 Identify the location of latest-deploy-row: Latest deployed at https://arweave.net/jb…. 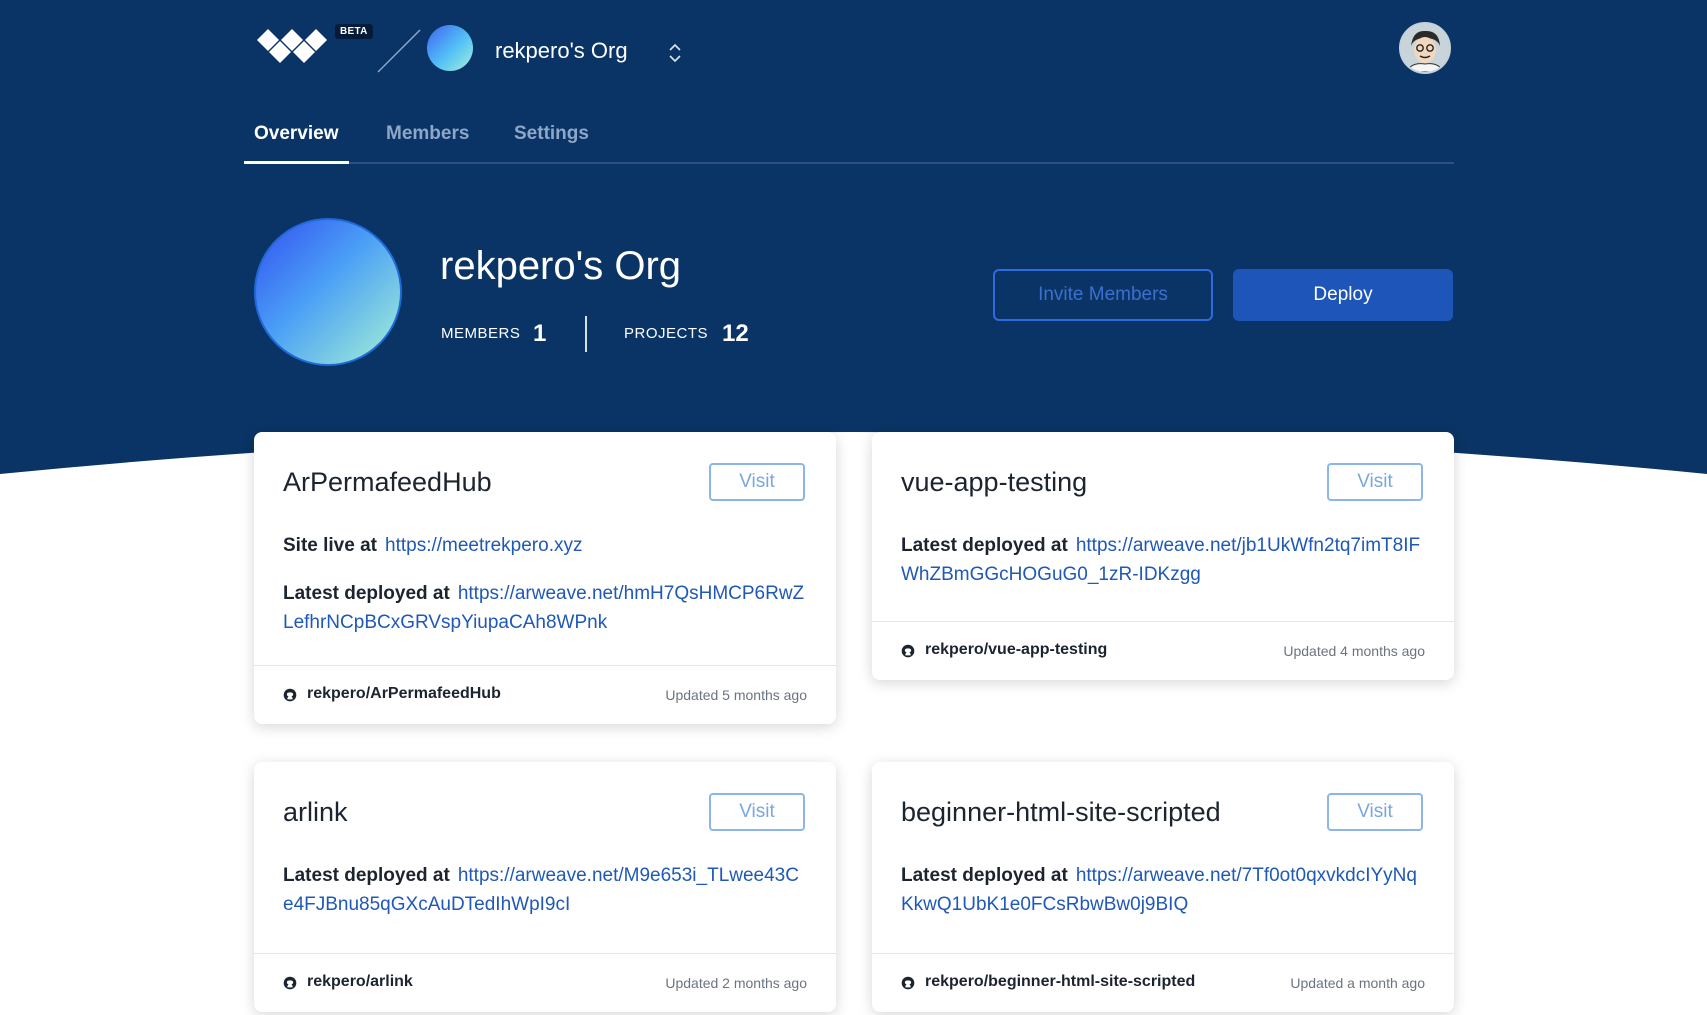
(1163, 560).